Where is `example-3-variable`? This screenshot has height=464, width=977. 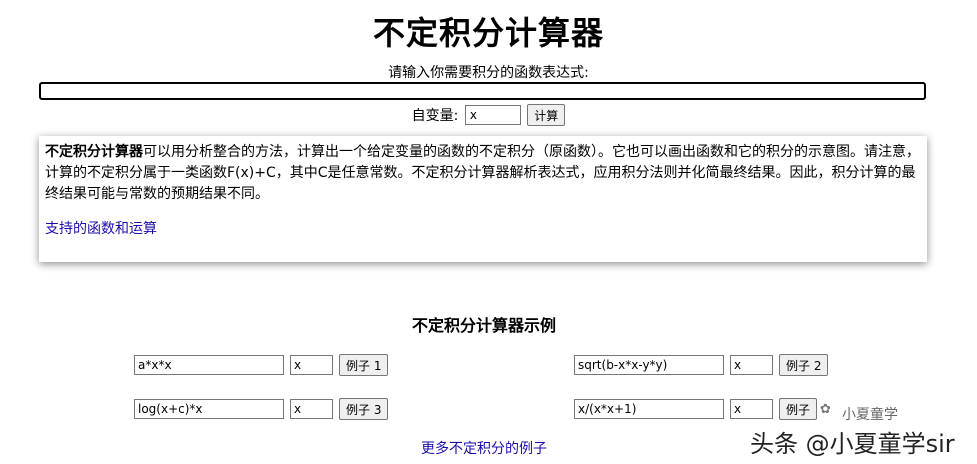
example-3-variable is located at coordinates (311, 409).